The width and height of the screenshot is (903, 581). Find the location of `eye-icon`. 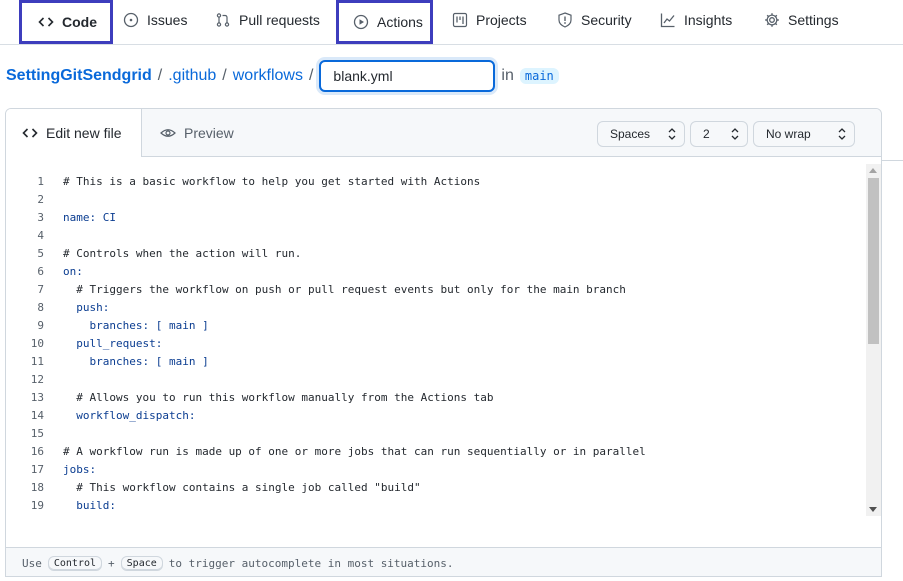

eye-icon is located at coordinates (168, 133).